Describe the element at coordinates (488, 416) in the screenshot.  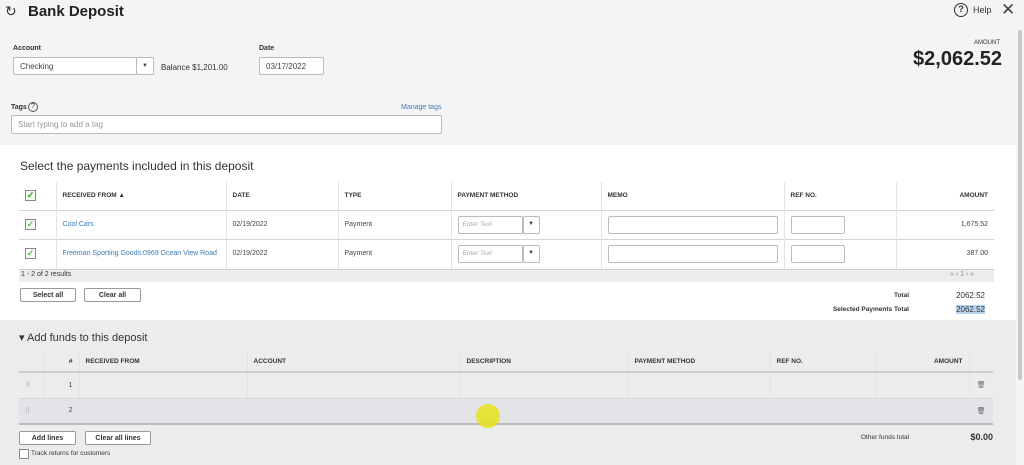
I see `cursor-highlight` at that location.